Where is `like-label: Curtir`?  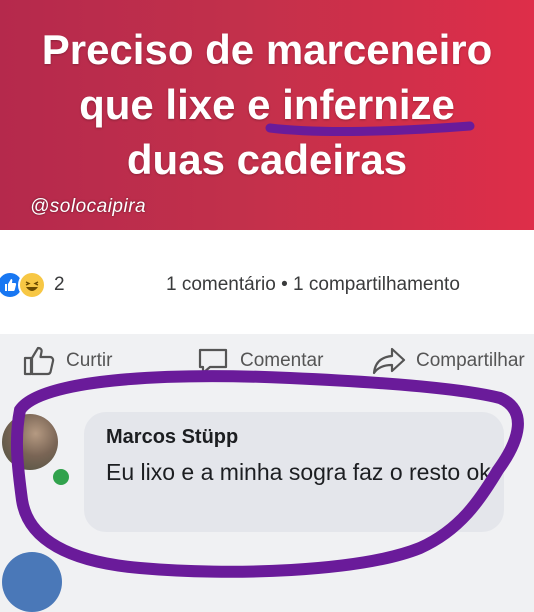 like-label: Curtir is located at coordinates (89, 360).